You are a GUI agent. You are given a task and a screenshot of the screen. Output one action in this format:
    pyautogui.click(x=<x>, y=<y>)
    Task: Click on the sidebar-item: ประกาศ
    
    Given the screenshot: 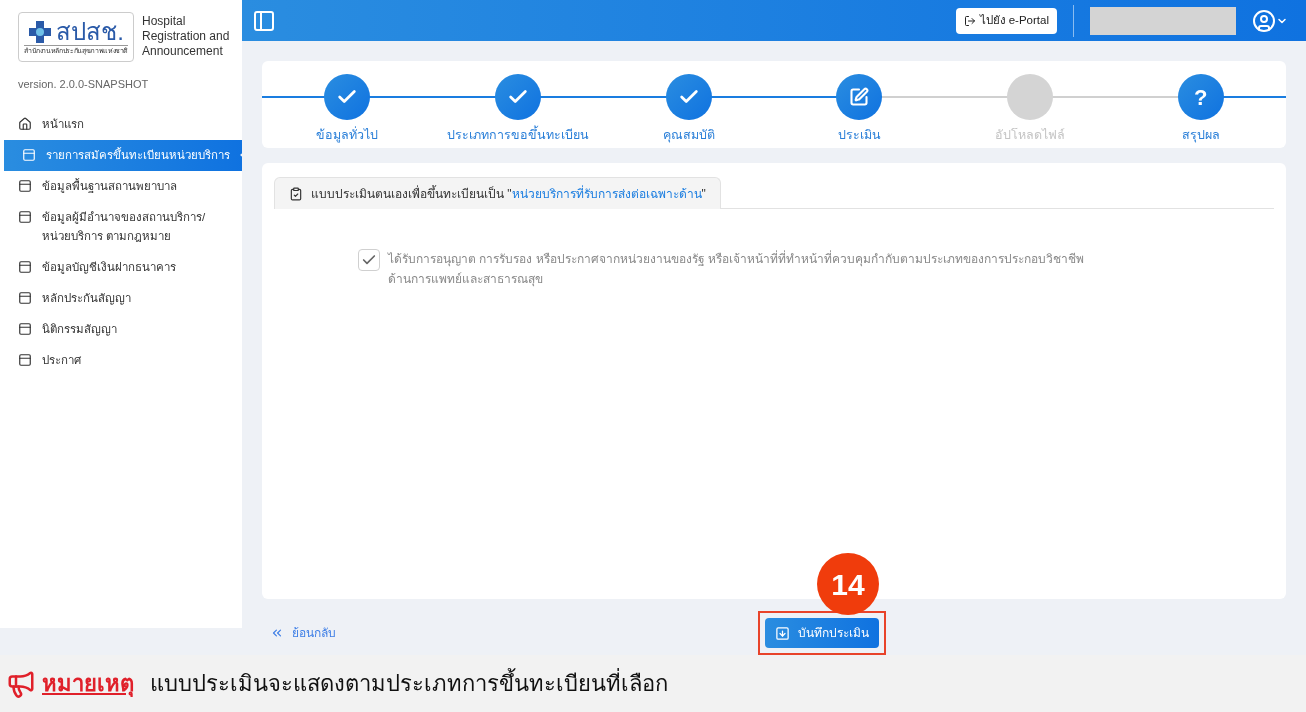 What is the action you would take?
    pyautogui.click(x=121, y=360)
    